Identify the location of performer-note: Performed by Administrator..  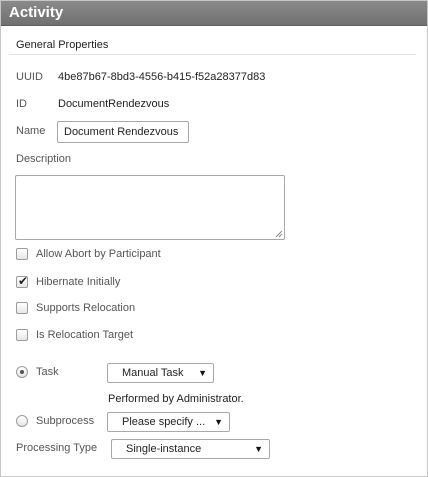
(176, 399).